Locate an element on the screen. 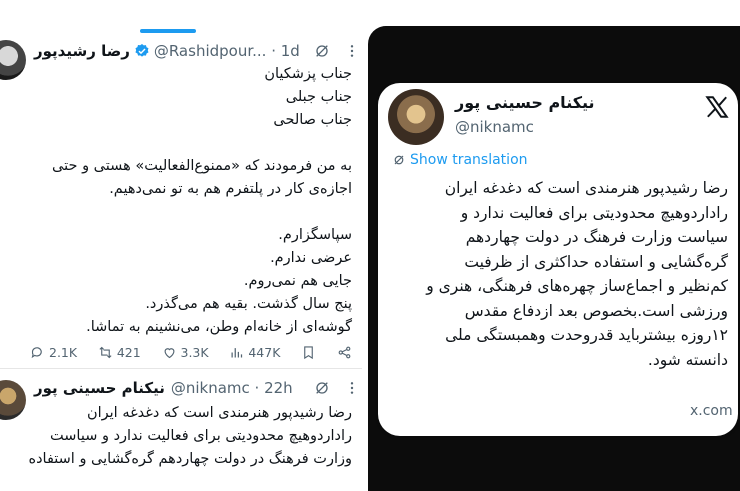  tweet-line: سپاسگزارم. is located at coordinates (315, 235).